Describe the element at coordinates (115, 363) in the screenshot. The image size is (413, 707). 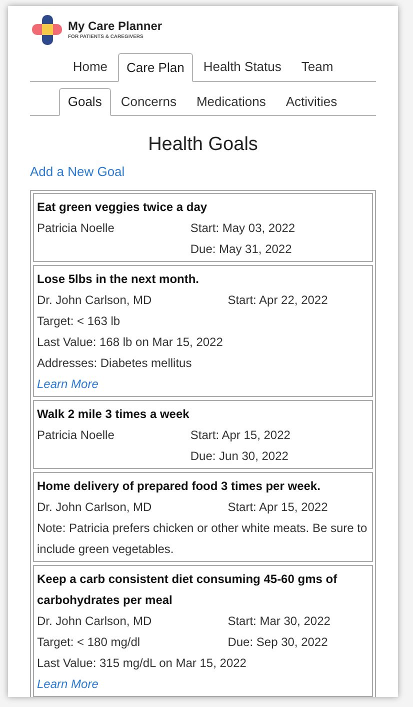
I see `goal-detail: Addresses: Diabetes mellitus` at that location.